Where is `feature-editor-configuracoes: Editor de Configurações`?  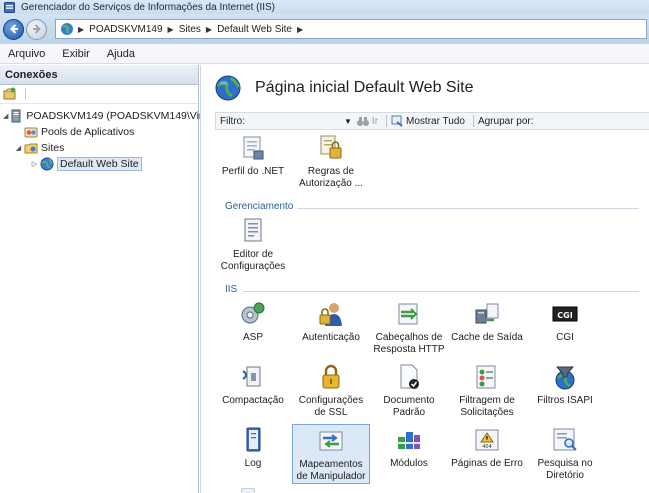
feature-editor-configuracoes: Editor de Configurações is located at coordinates (253, 244).